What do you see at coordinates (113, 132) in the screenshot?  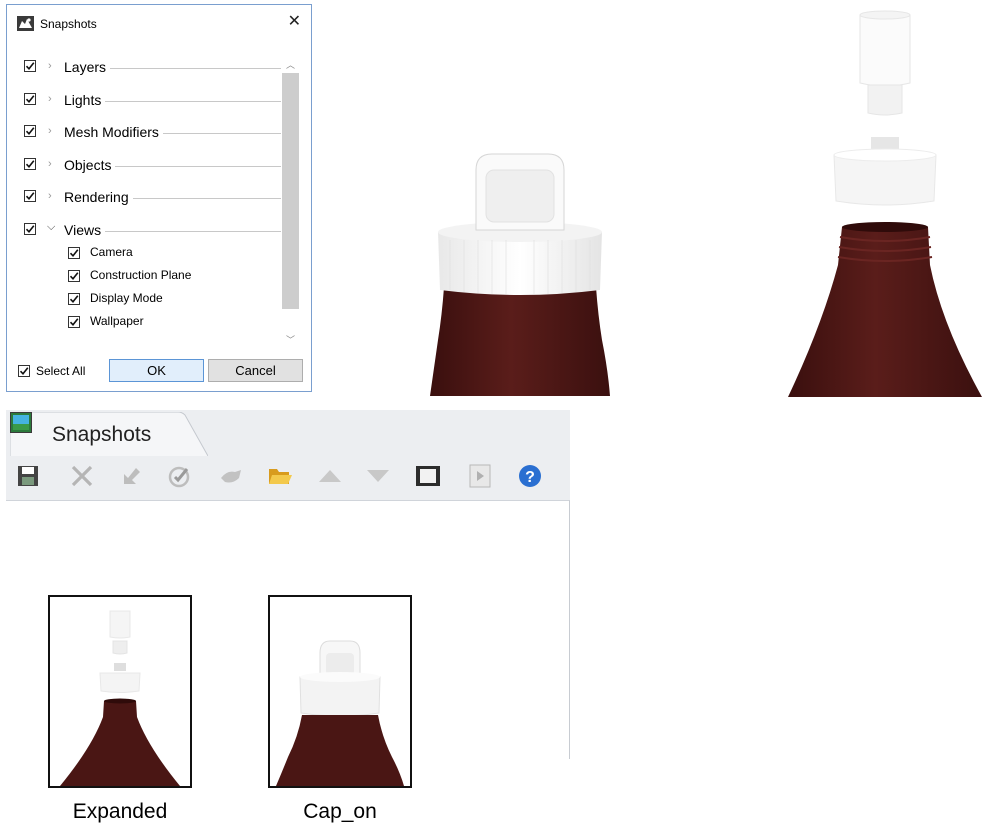 I see `tree-item-label: Mesh Modifiers` at bounding box center [113, 132].